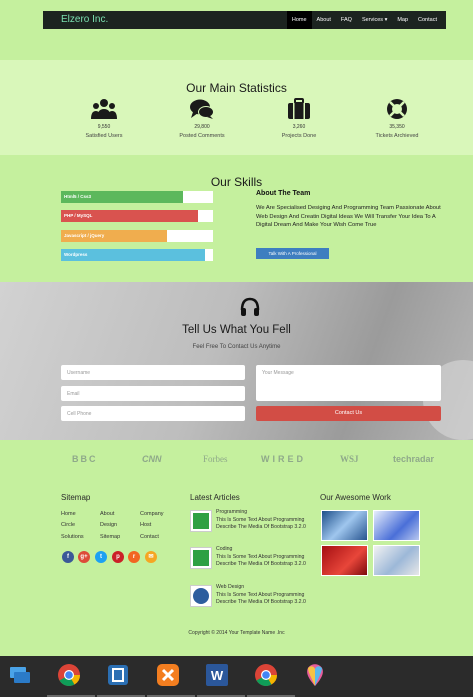 Image resolution: width=473 pixels, height=697 pixels. Describe the element at coordinates (137, 236) in the screenshot. I see `skill-bar: Javascript / jQuery` at that location.